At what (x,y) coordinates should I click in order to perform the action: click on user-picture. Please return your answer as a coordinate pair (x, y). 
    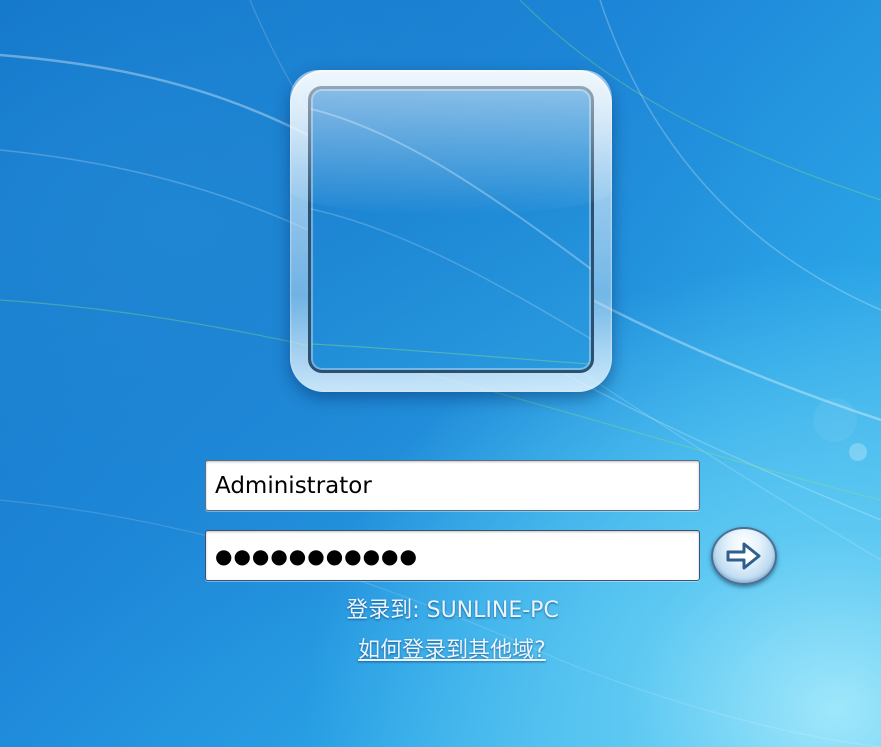
    Looking at the image, I should click on (451, 229).